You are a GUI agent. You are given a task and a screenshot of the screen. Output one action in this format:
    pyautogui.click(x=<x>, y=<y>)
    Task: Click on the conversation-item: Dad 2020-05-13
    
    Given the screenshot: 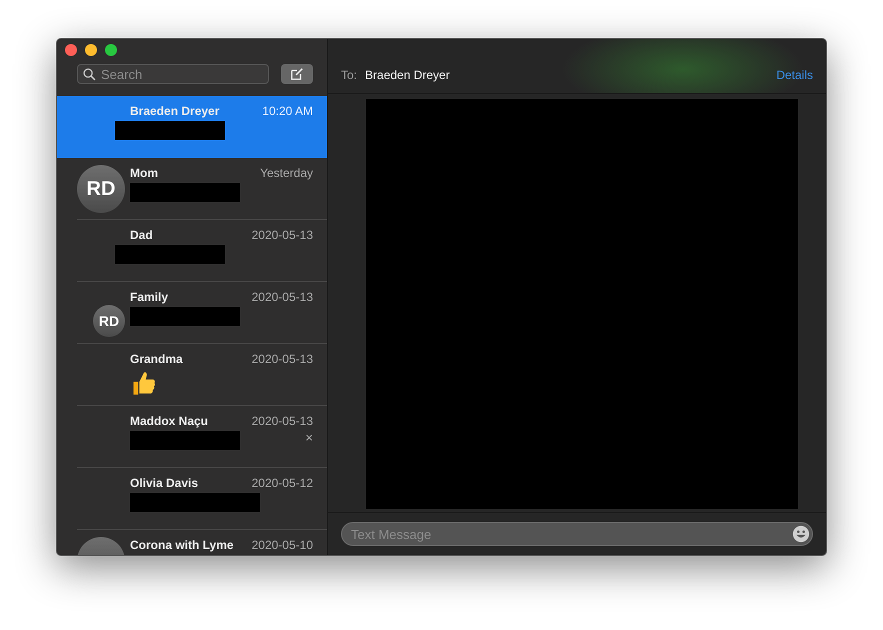 What is the action you would take?
    pyautogui.click(x=192, y=251)
    